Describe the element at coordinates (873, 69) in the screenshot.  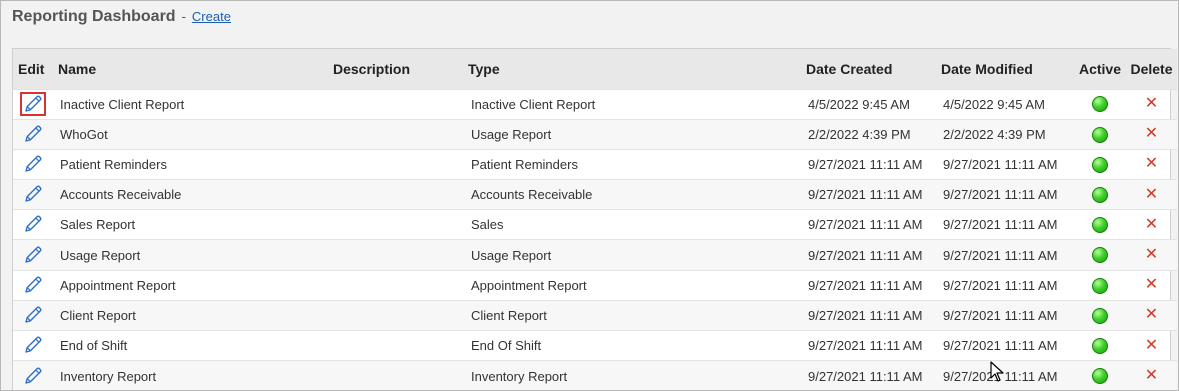
I see `column-header-date-created: Date Created` at that location.